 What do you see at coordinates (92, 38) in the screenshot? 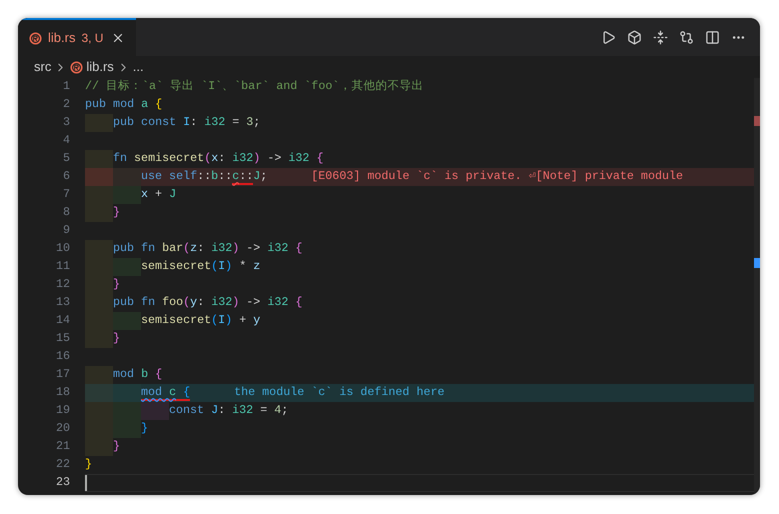
I see `problem-count: 3, U` at bounding box center [92, 38].